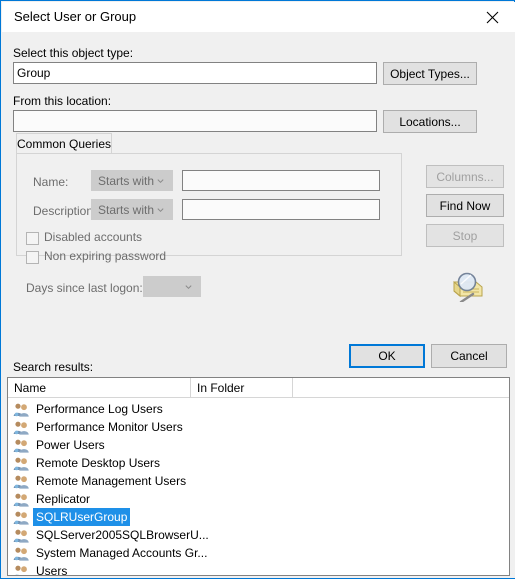 This screenshot has height=579, width=515. What do you see at coordinates (109, 427) in the screenshot?
I see `table-cell-name: Performance Monitor Users` at bounding box center [109, 427].